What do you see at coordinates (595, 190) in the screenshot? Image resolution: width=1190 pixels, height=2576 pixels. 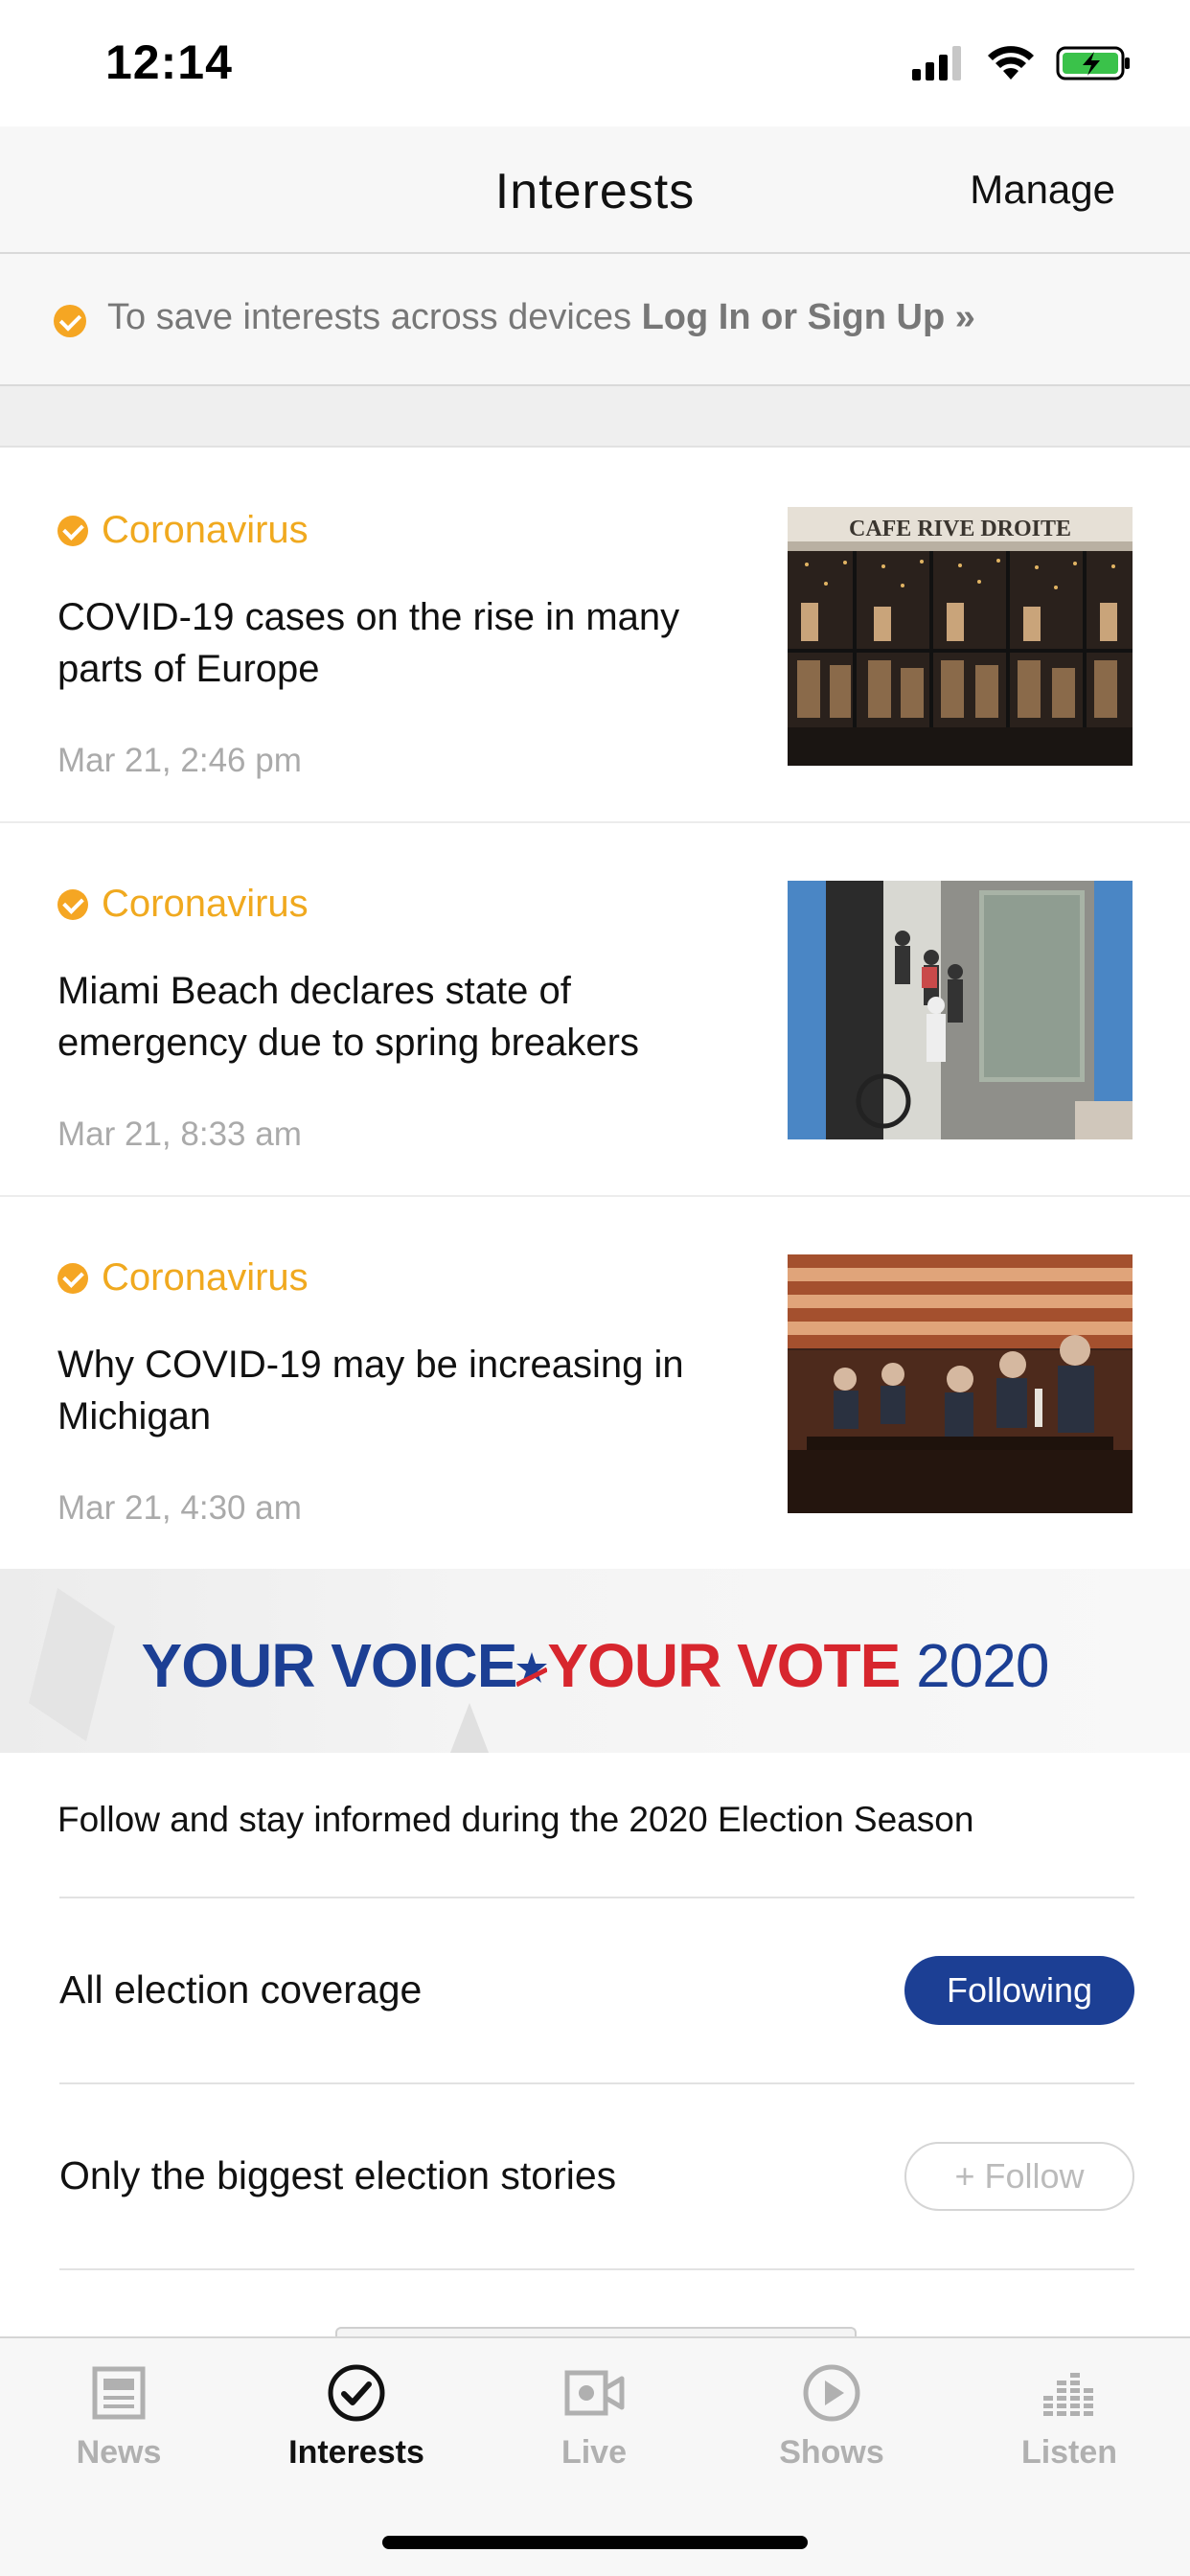 I see `nav-bar: Interests Manage` at bounding box center [595, 190].